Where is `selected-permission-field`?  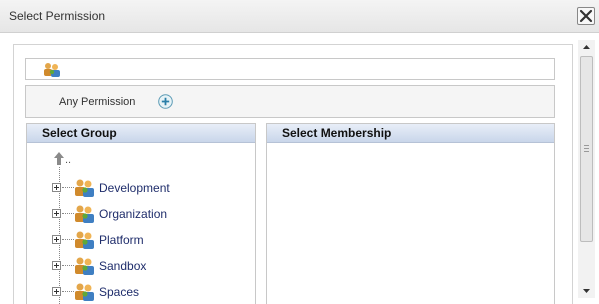 selected-permission-field is located at coordinates (290, 69).